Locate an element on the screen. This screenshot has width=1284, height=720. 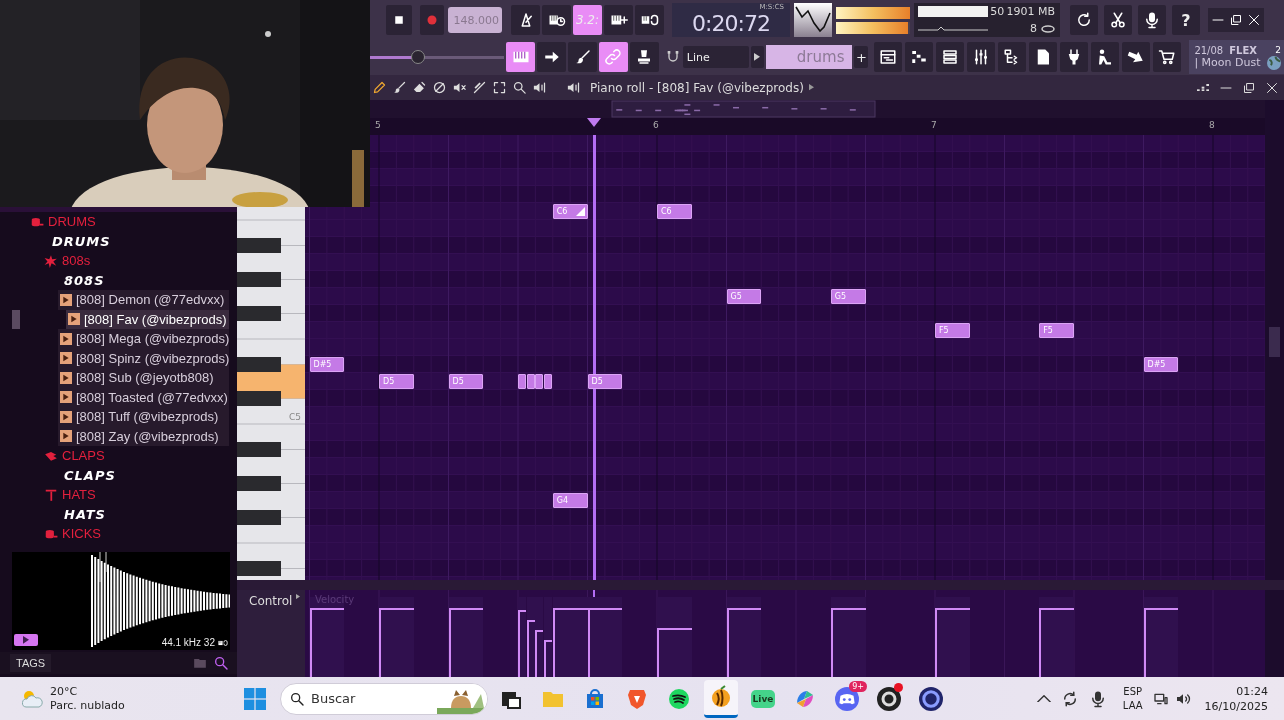
clock-time: 01:24 is located at coordinates (1236, 691).